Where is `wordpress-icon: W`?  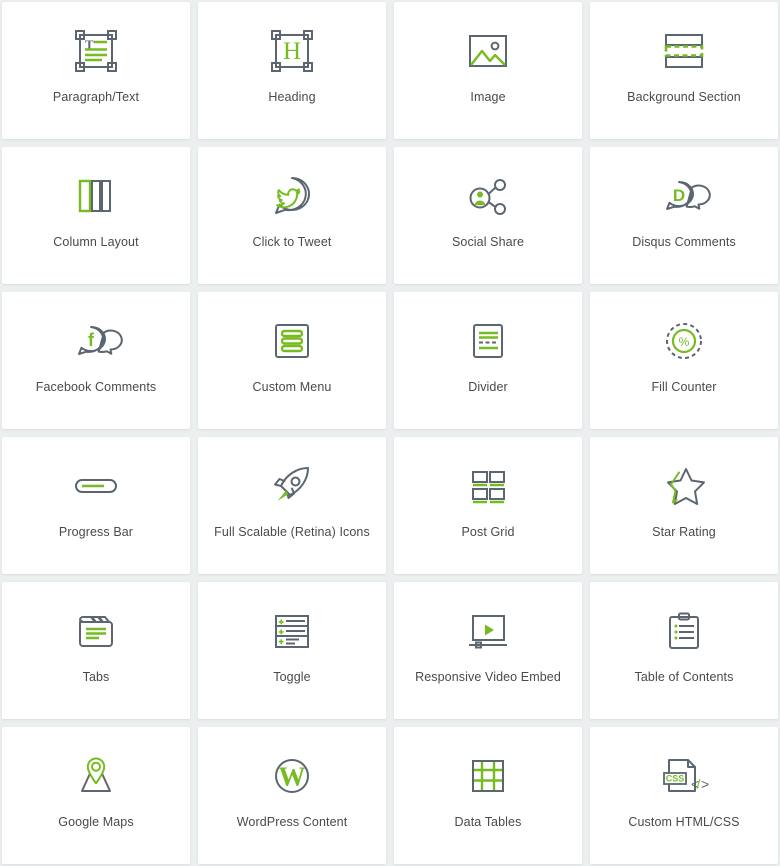
wordpress-icon: W is located at coordinates (292, 776).